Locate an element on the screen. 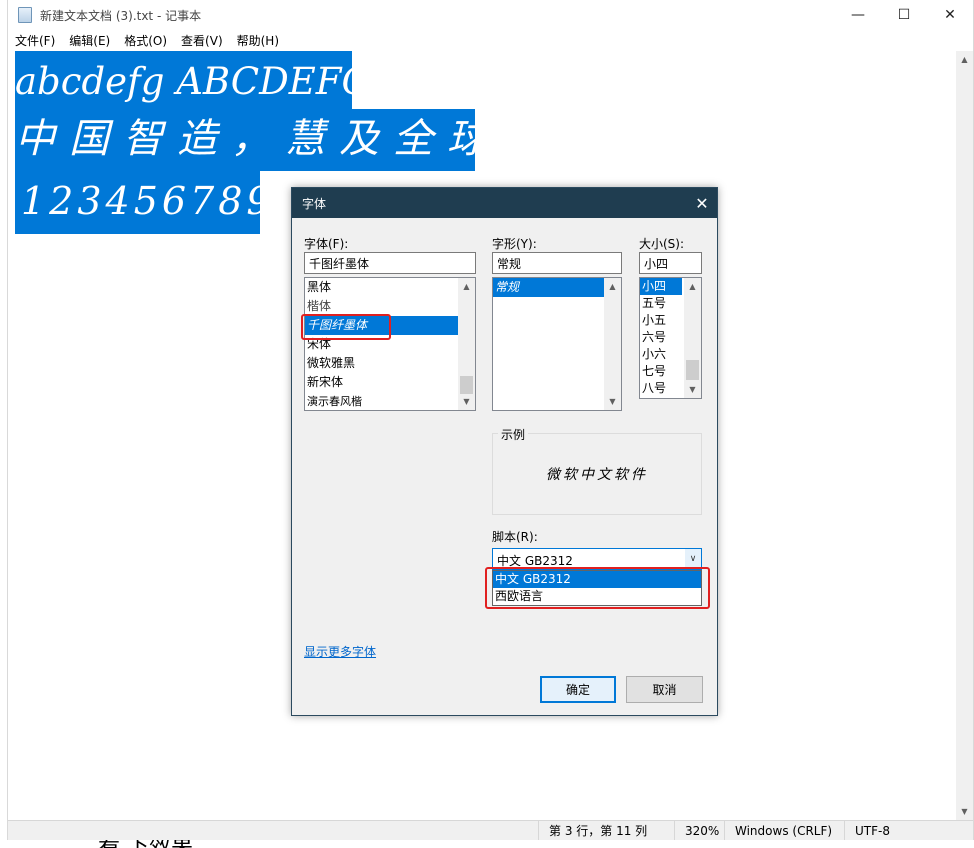 The image size is (974, 848). size-list-scrollbar: ▲ ▼ is located at coordinates (692, 338).